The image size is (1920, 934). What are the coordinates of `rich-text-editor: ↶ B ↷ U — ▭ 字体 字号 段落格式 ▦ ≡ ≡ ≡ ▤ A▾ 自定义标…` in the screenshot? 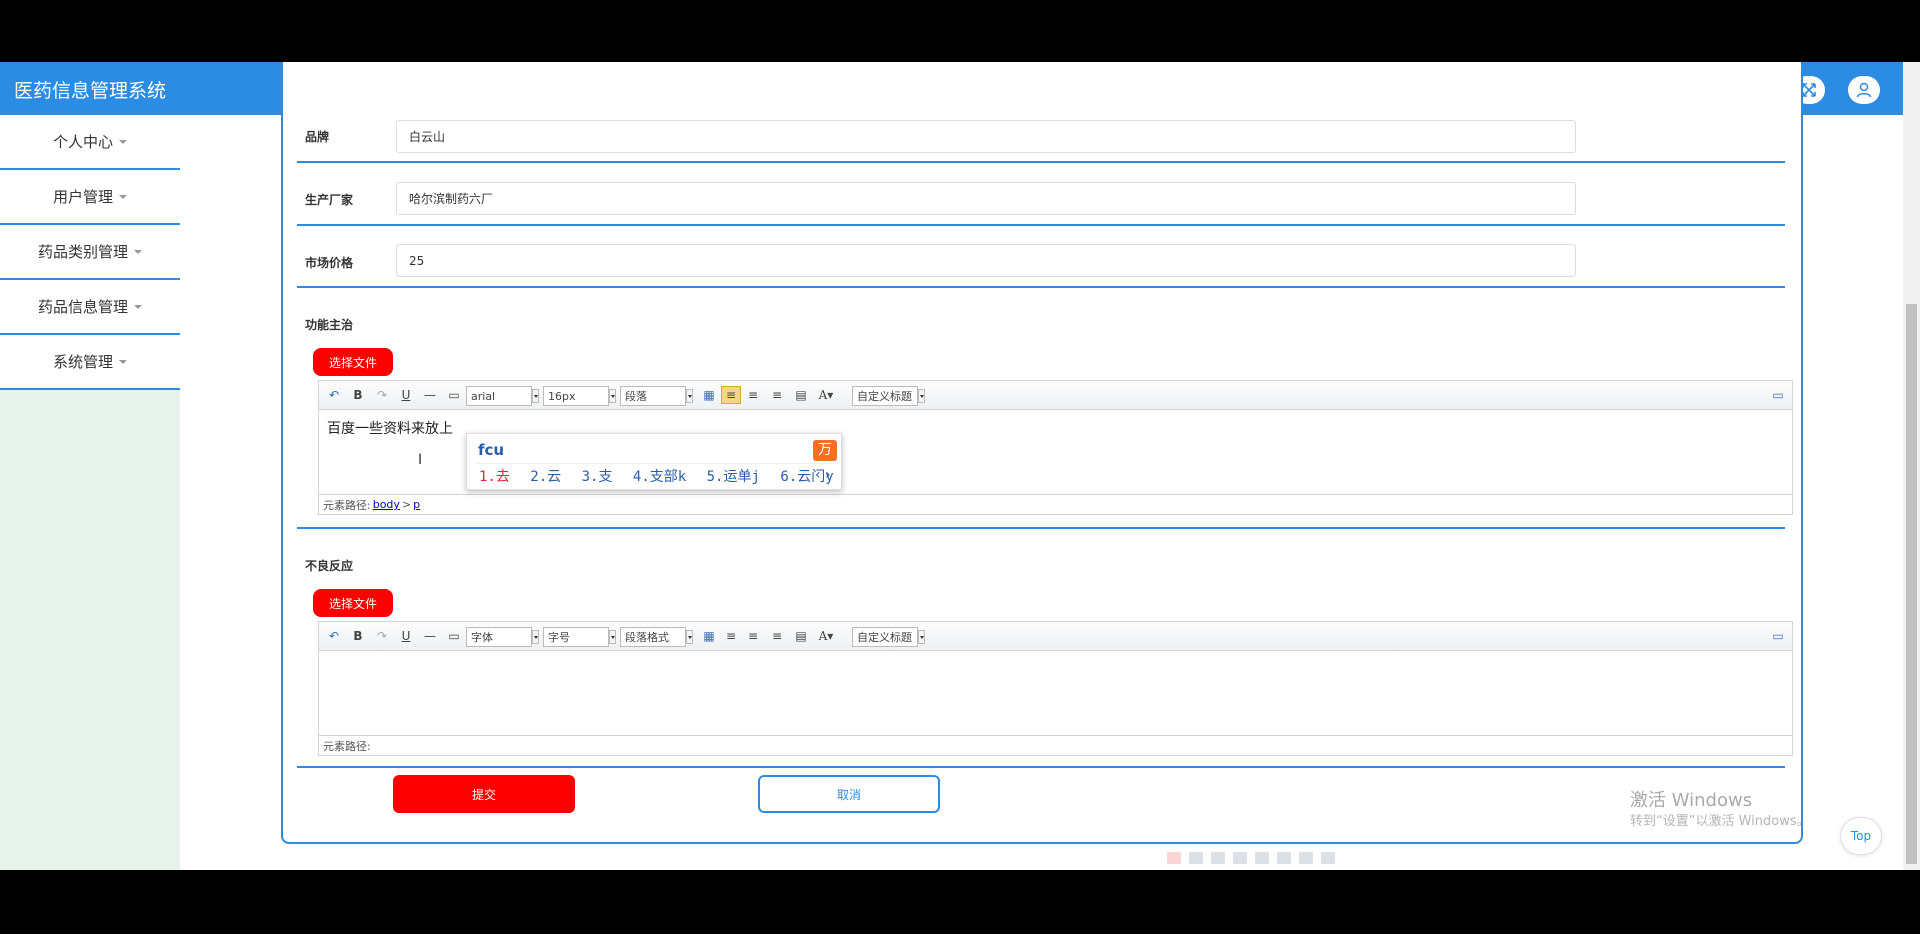 It's located at (1055, 688).